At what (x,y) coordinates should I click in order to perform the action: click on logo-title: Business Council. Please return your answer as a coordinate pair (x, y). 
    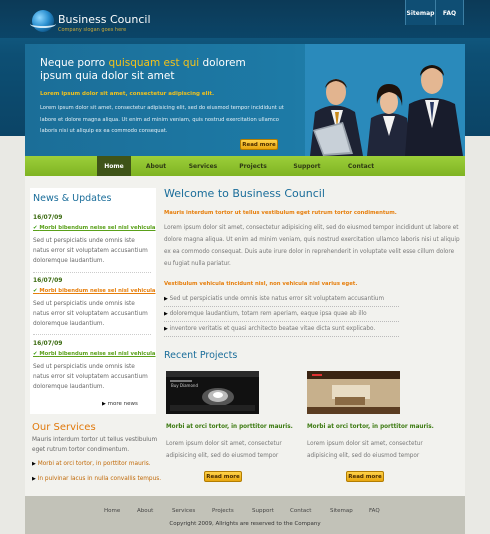
    Looking at the image, I should click on (104, 19).